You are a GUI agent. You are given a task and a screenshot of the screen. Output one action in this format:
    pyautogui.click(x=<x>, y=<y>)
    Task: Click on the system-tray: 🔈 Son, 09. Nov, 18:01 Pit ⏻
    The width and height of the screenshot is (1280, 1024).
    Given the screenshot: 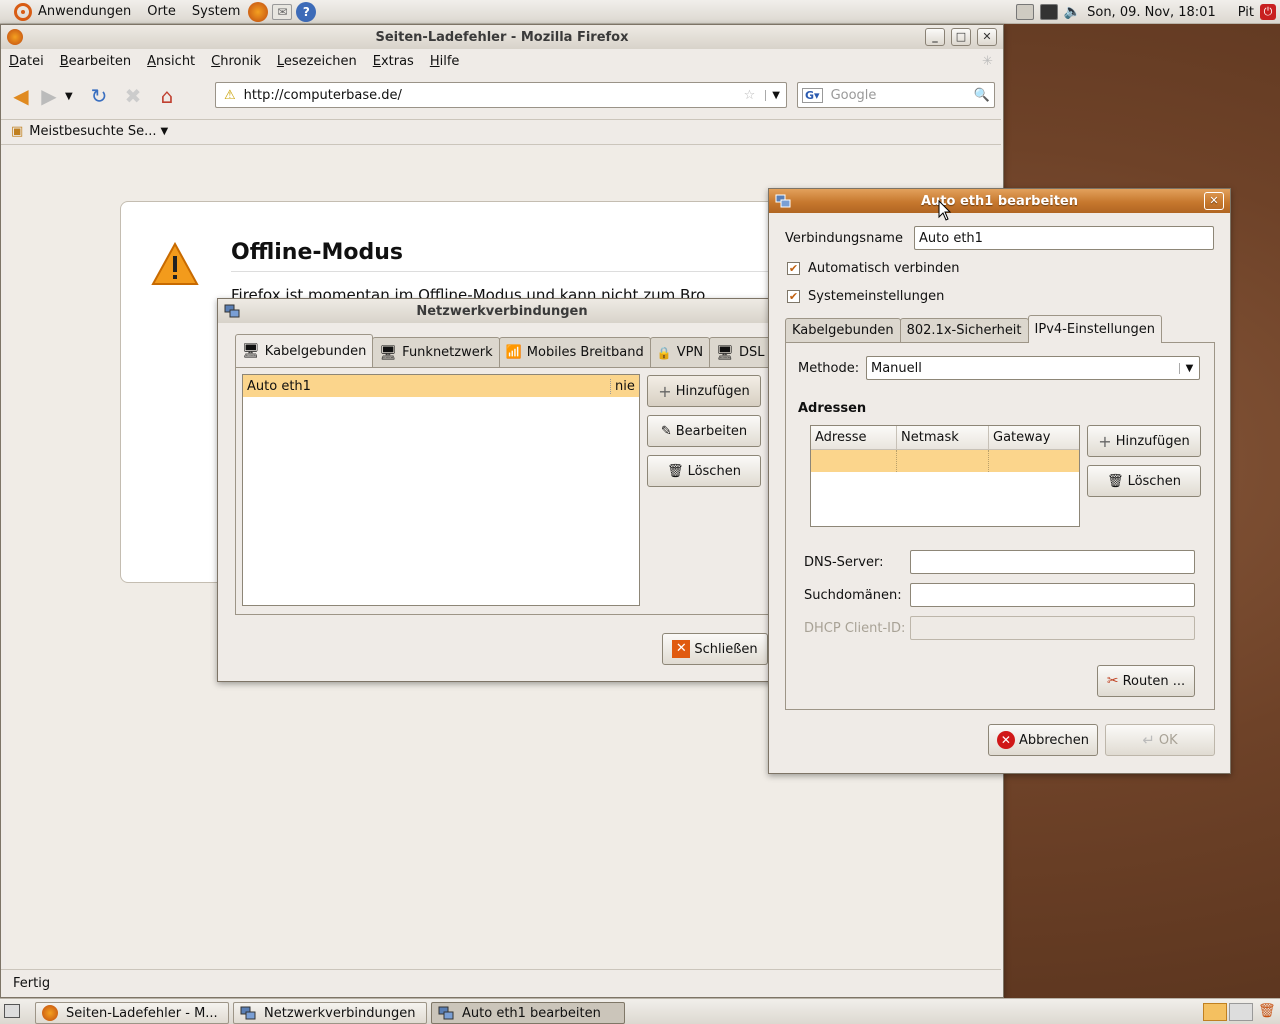 What is the action you would take?
    pyautogui.click(x=1147, y=12)
    